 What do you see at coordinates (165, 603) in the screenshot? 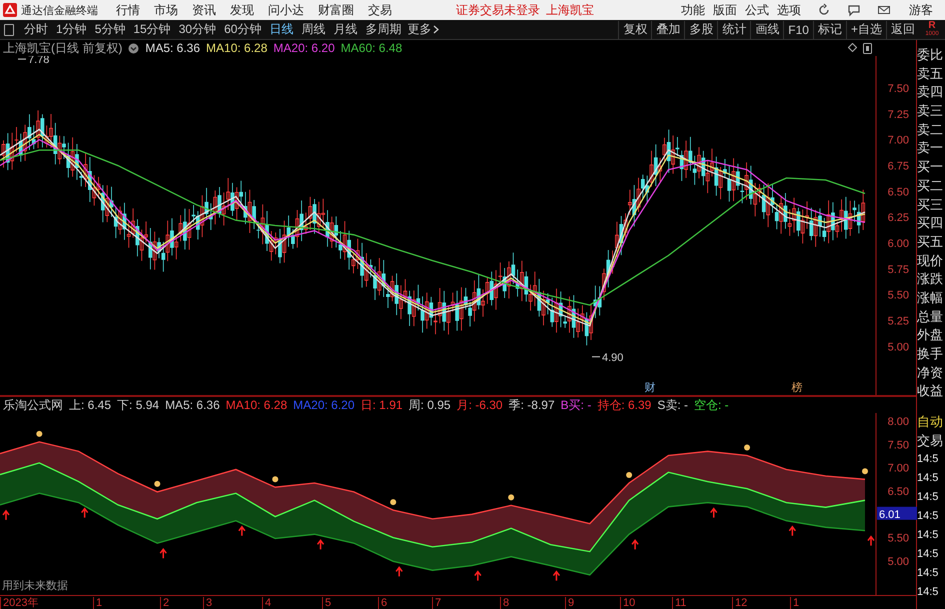
I see `axis-label: 2` at bounding box center [165, 603].